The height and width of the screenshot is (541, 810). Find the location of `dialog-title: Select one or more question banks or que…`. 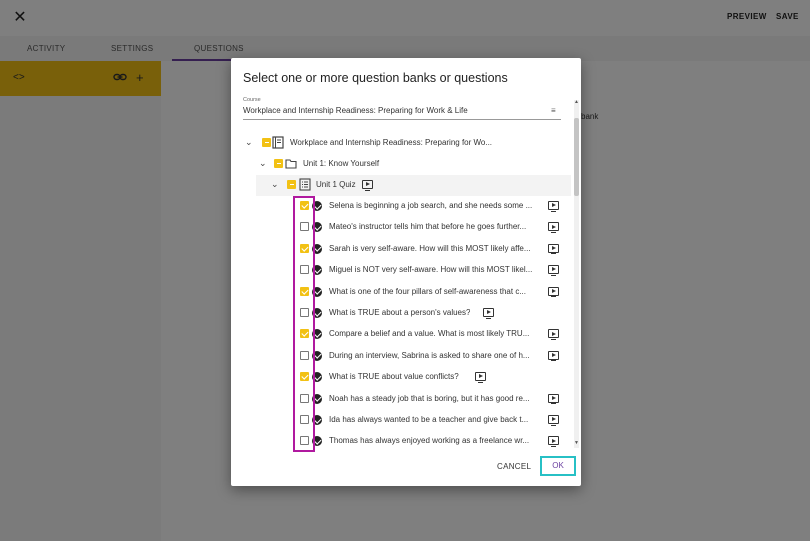

dialog-title: Select one or more question banks or que… is located at coordinates (375, 78).